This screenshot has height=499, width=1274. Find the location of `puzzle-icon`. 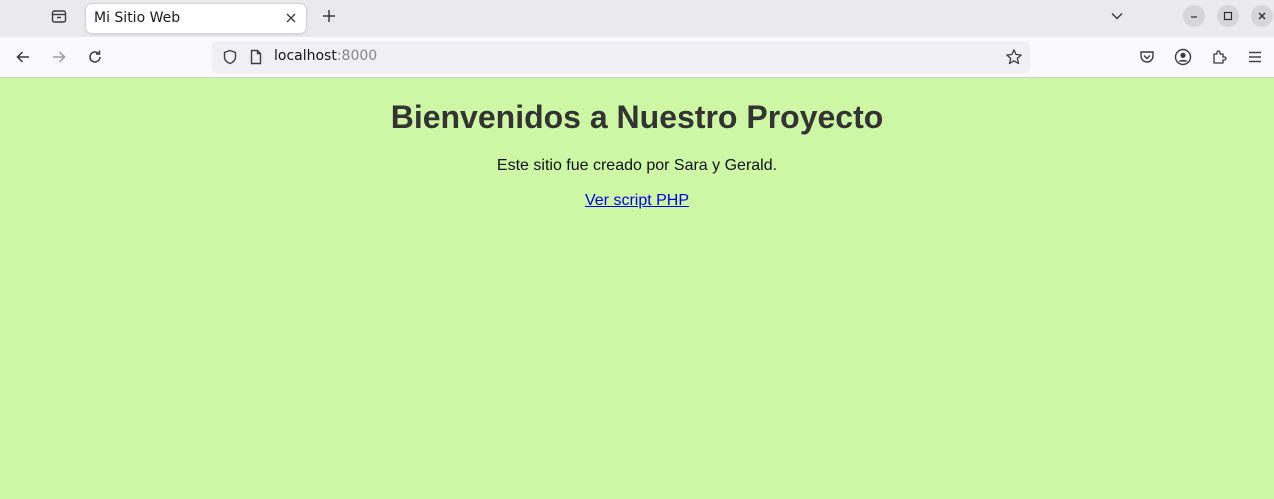

puzzle-icon is located at coordinates (1220, 57).